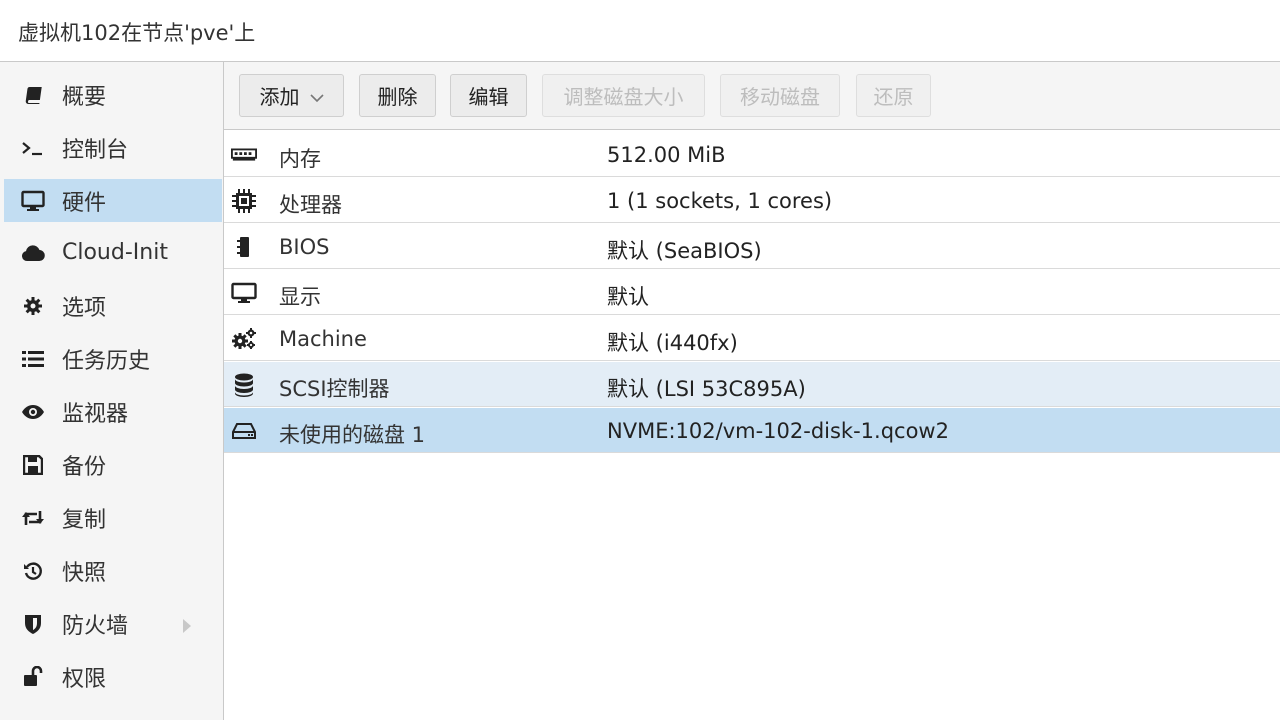 Image resolution: width=1280 pixels, height=720 pixels. Describe the element at coordinates (33, 359) in the screenshot. I see `list-icon` at that location.